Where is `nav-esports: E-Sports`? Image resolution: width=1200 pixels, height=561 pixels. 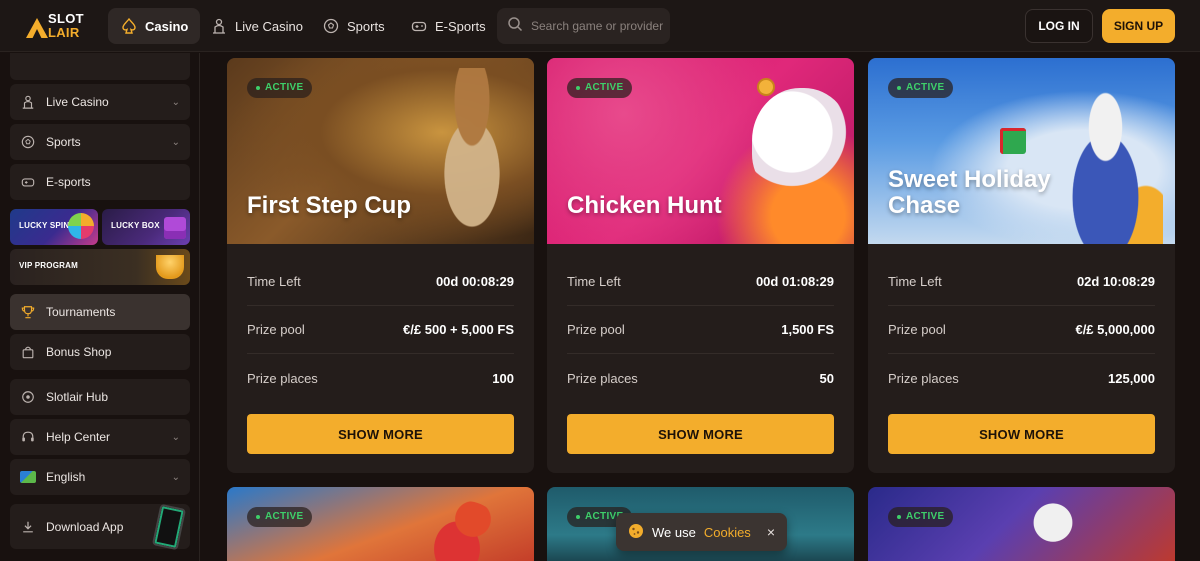
nav-esports: E-Sports is located at coordinates (448, 26).